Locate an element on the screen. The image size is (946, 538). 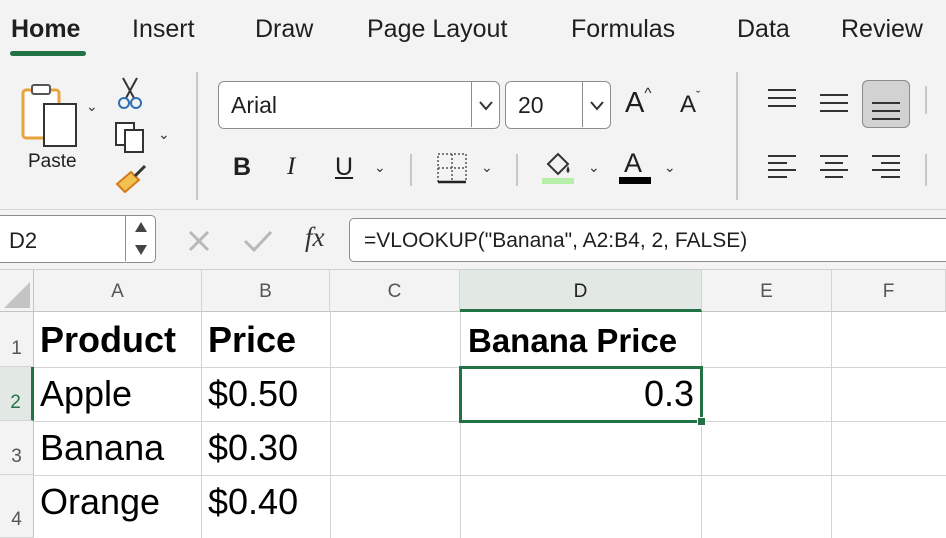
format-painter-button is located at coordinates (131, 181).